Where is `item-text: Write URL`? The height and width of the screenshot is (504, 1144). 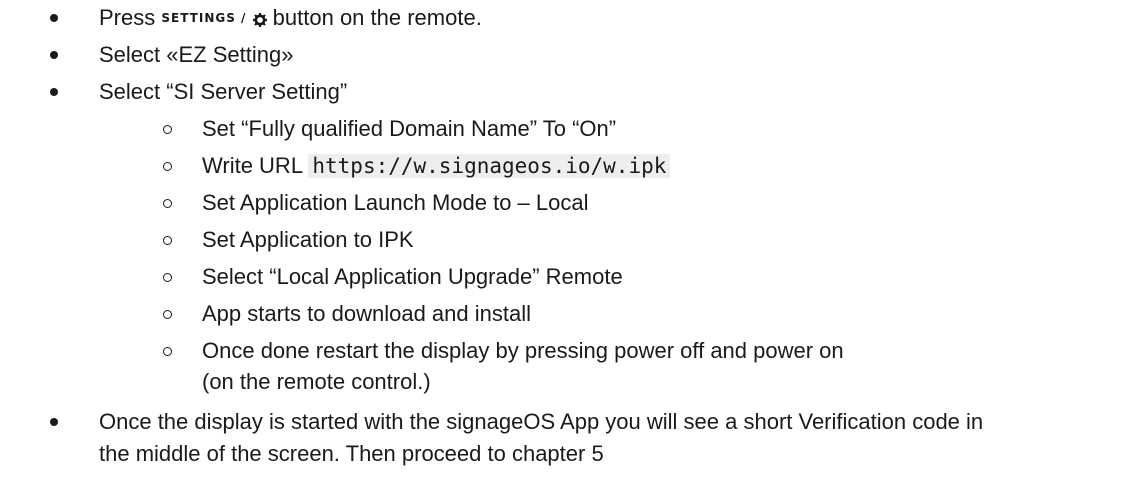 item-text: Write URL is located at coordinates (252, 165).